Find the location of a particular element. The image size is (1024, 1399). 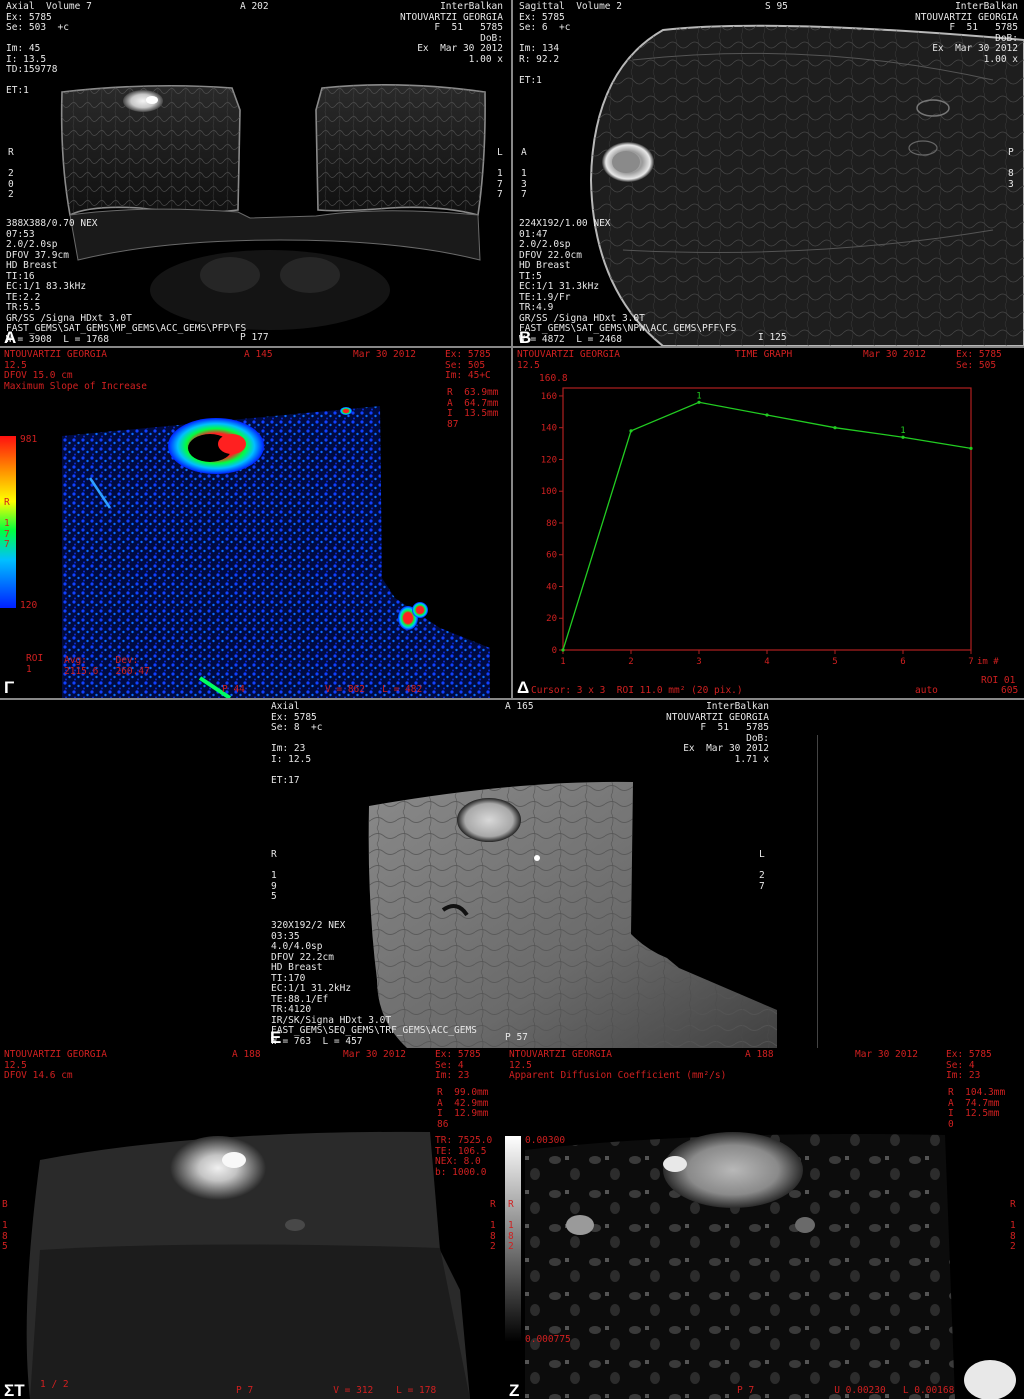

panel-st-sequence-params: TR: 7525.0 TE: 106.5 NEX: 8.0 b: 1000.0 is located at coordinates (464, 1156).